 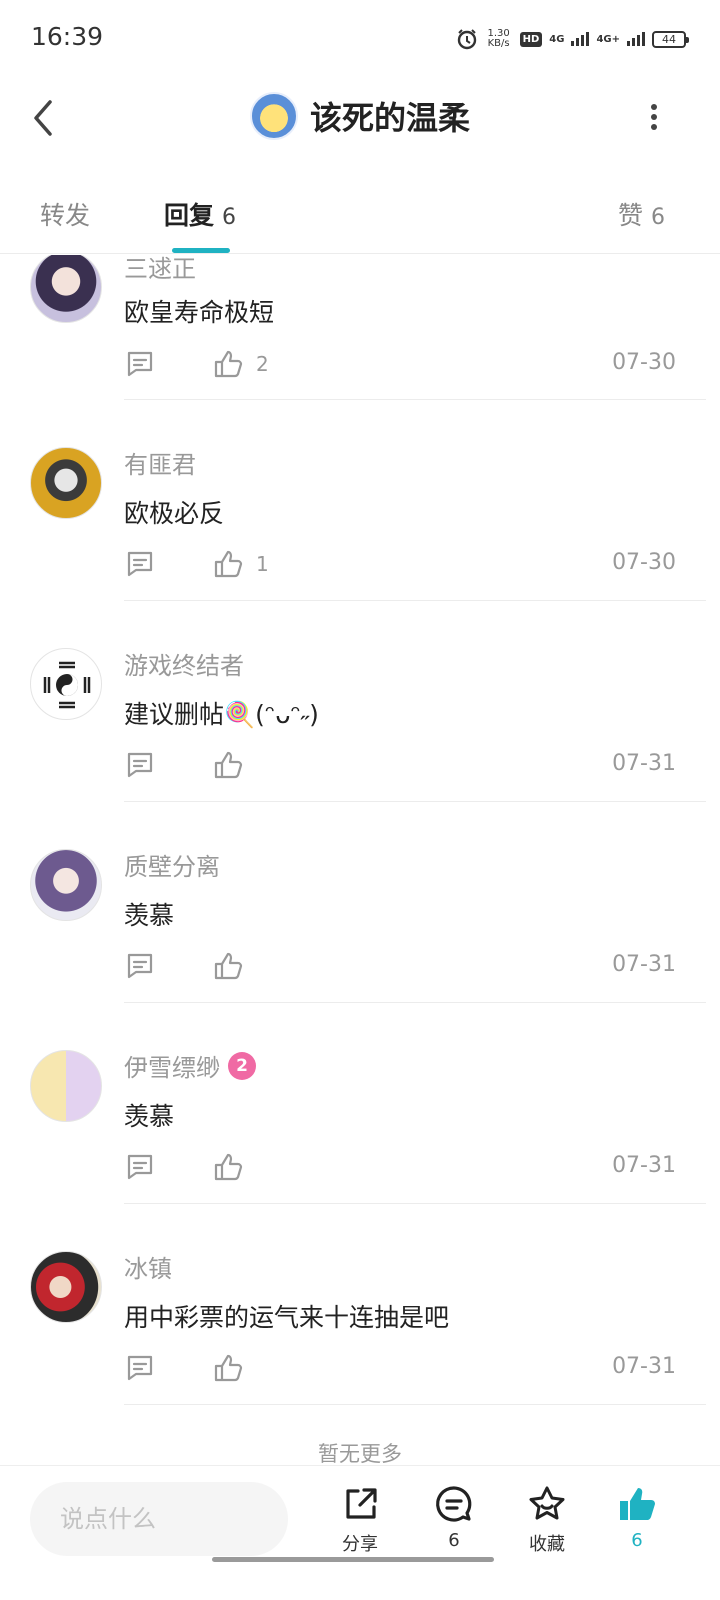 I want to click on alarm-icon, so click(x=466, y=39).